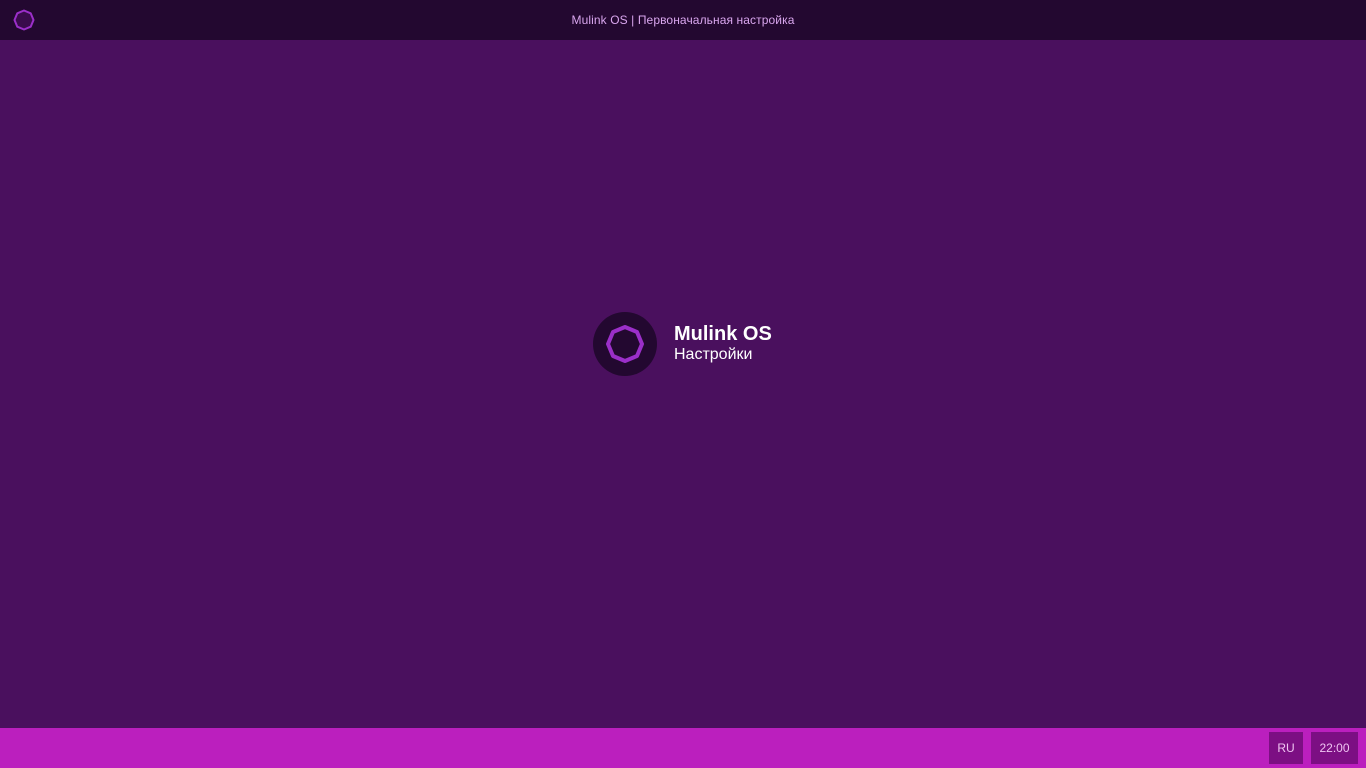 The width and height of the screenshot is (1366, 768). I want to click on clock-button: 22:00, so click(1334, 748).